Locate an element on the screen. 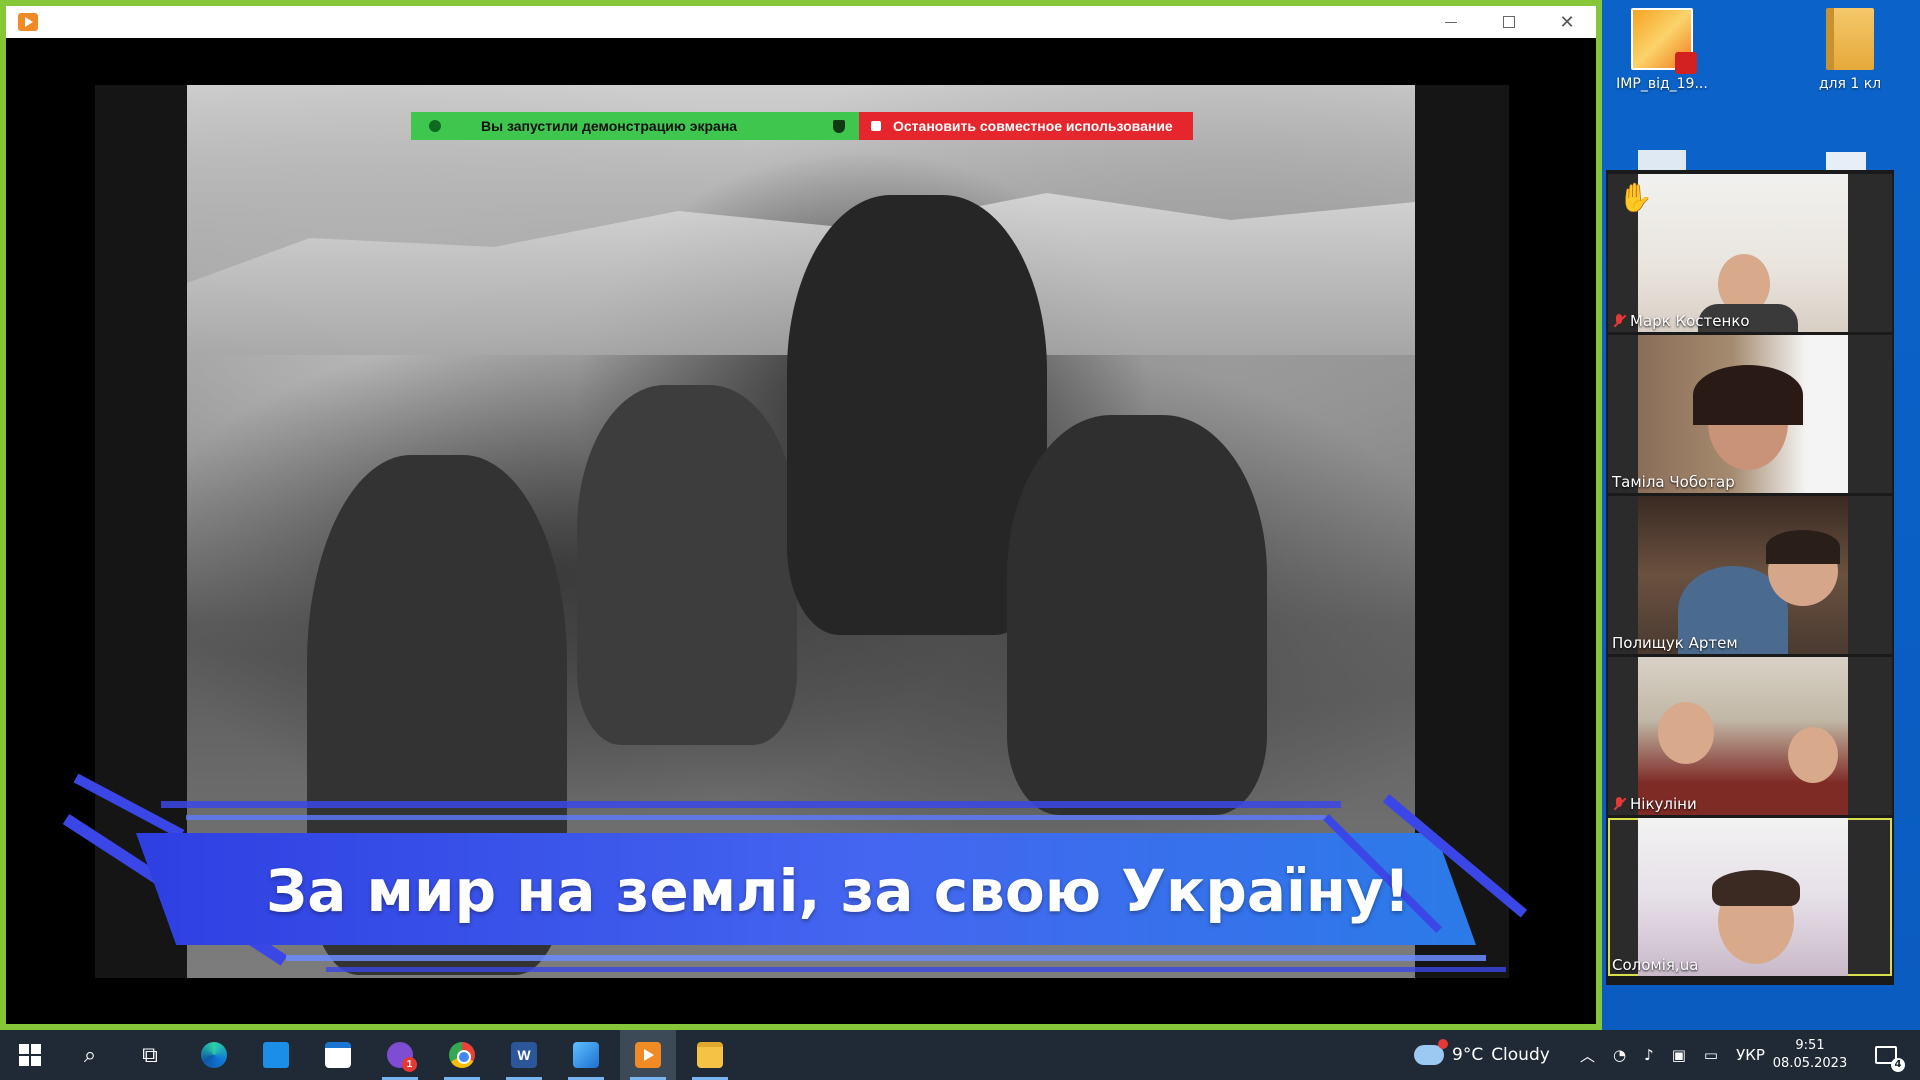  taskbar-app-word: W is located at coordinates (524, 1055).